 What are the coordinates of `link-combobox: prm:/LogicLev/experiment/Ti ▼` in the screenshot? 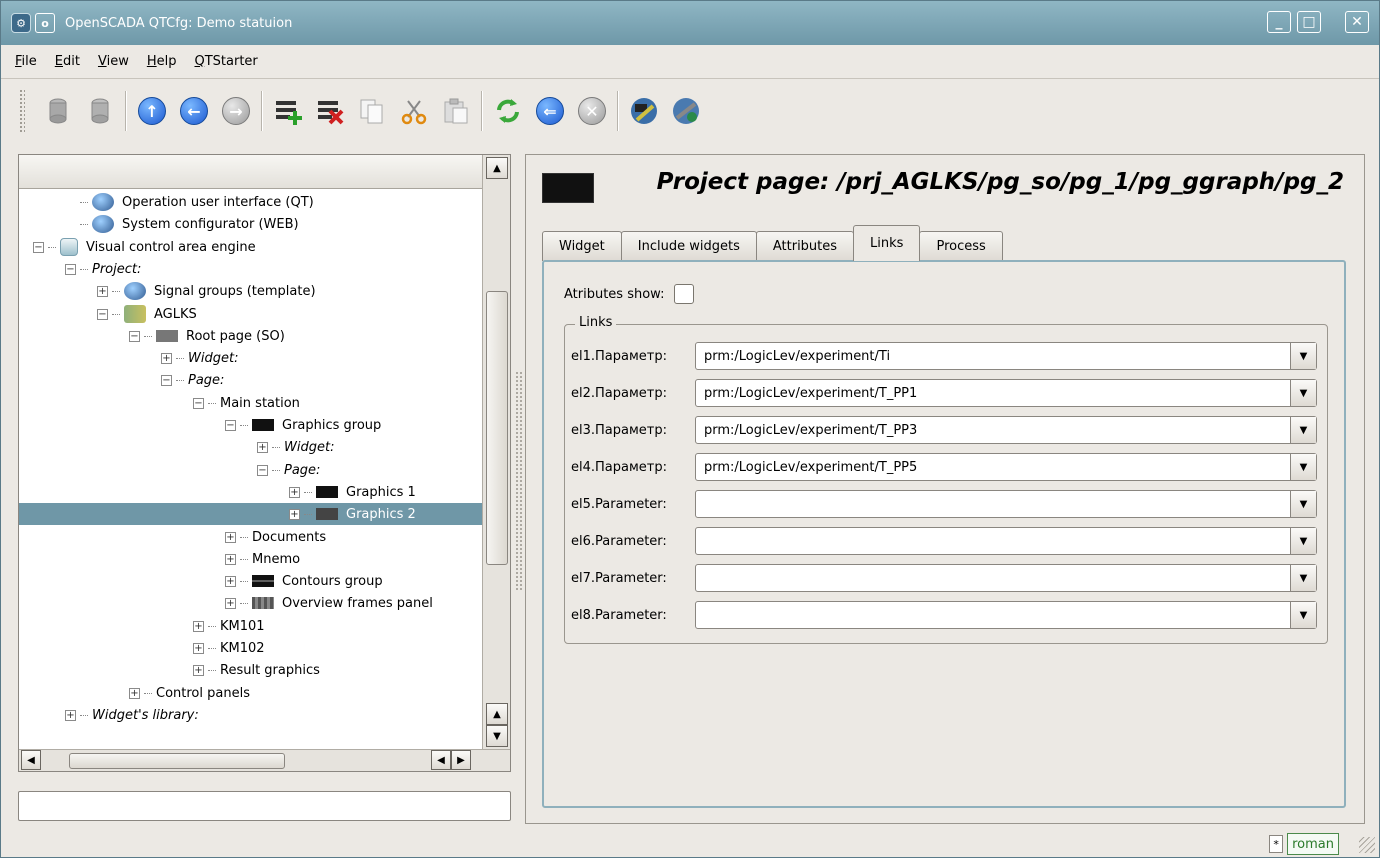 It's located at (1006, 356).